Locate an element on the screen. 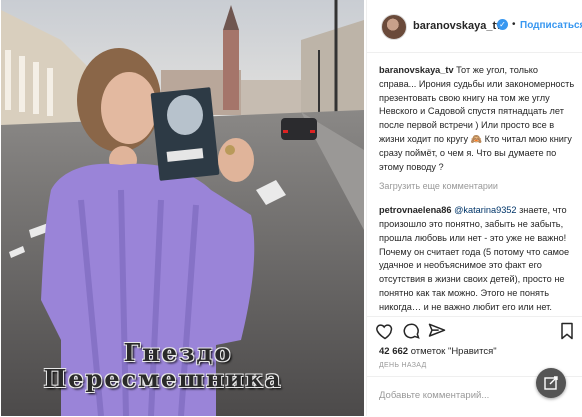 This screenshot has height=417, width=582. comment-mention: @katarina9352 is located at coordinates (485, 210).